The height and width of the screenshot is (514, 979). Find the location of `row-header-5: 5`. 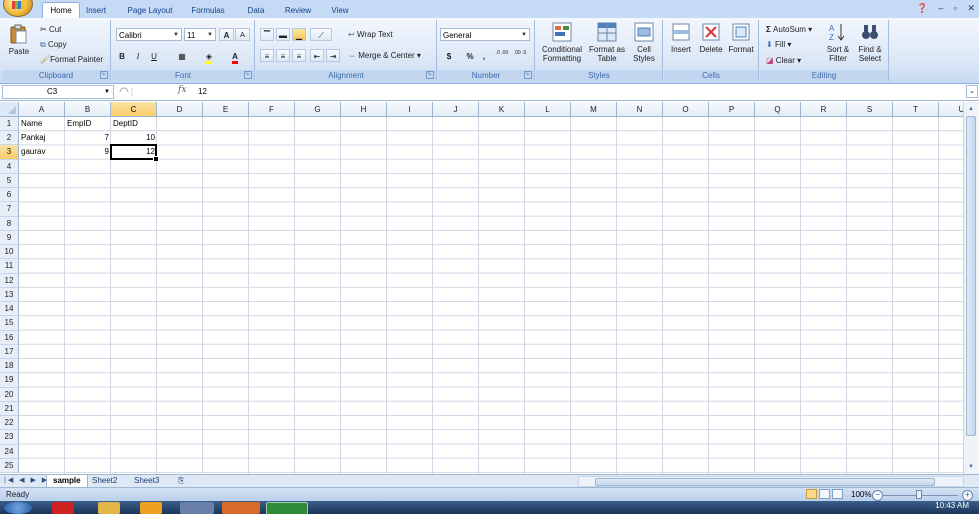

row-header-5: 5 is located at coordinates (9, 181).